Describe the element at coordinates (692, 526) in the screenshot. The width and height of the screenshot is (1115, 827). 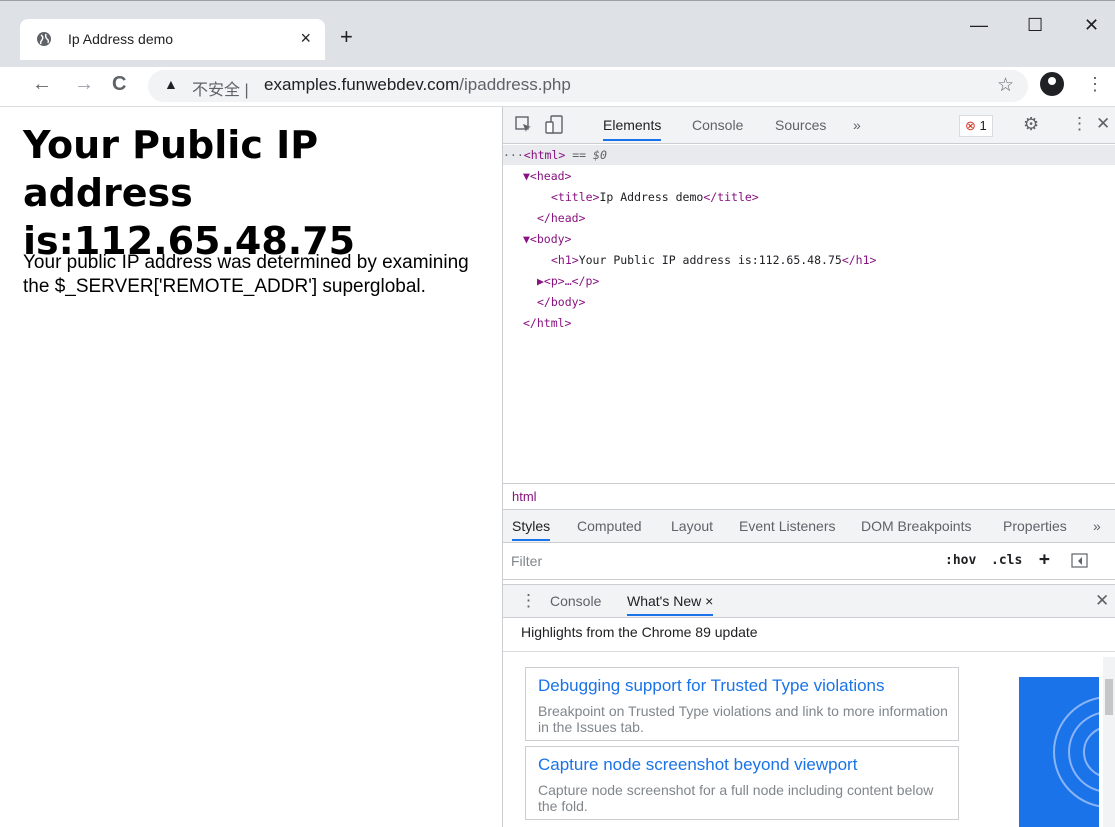
I see `subtab-layout: Layout` at that location.